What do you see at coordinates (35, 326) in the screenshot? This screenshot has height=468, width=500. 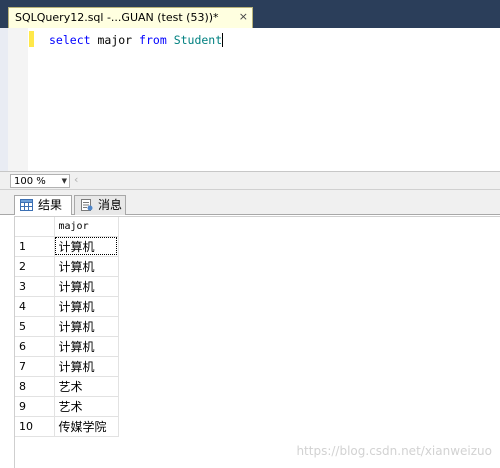 I see `row-number: 5` at bounding box center [35, 326].